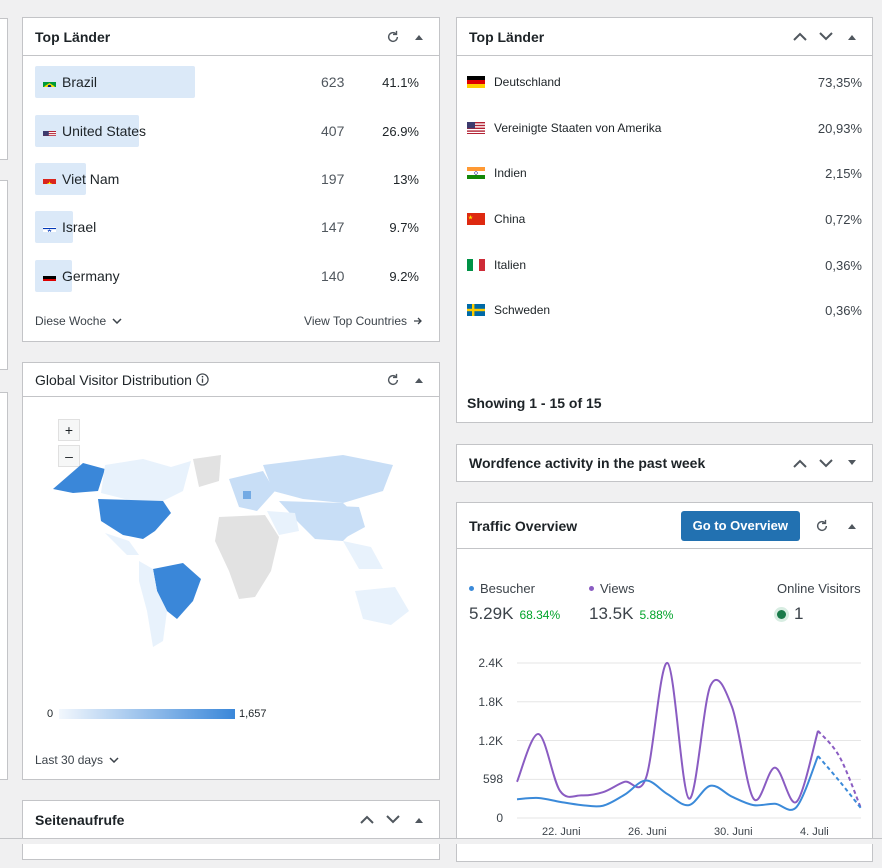  Describe the element at coordinates (231, 227) in the screenshot. I see `country-row: Israel 147 9.7%` at that location.